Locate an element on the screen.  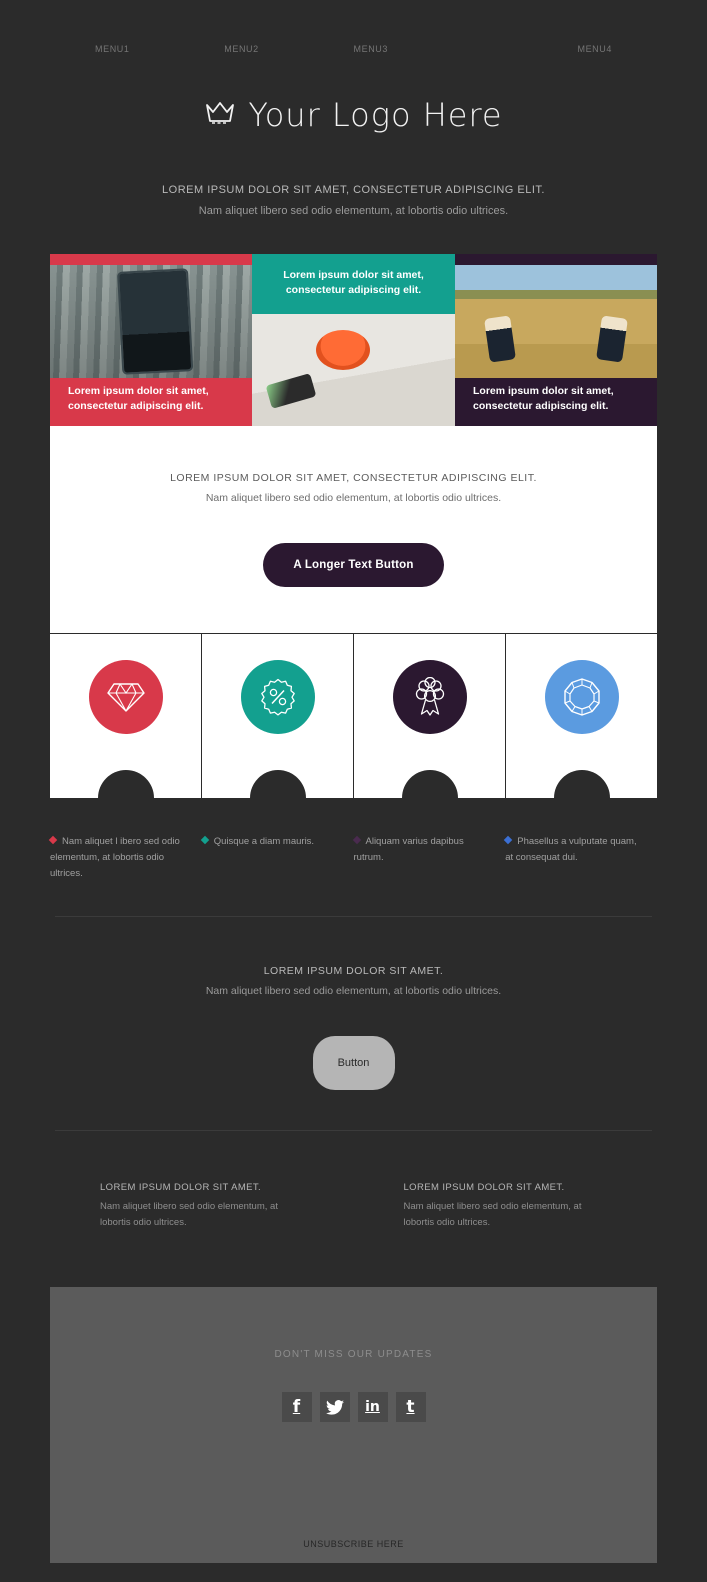
logo-block: Your Logo Here is located at coordinates (353, 115).